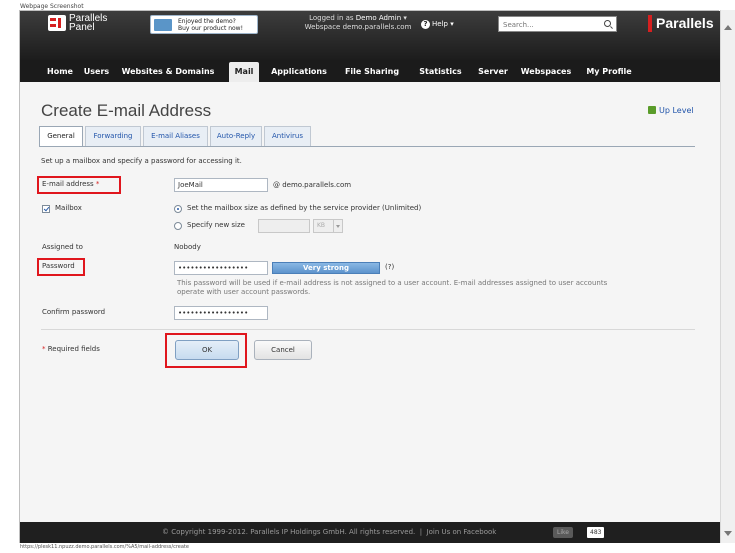 The height and width of the screenshot is (553, 735). Describe the element at coordinates (126, 110) in the screenshot. I see `page-title: Create E-mail Address` at that location.